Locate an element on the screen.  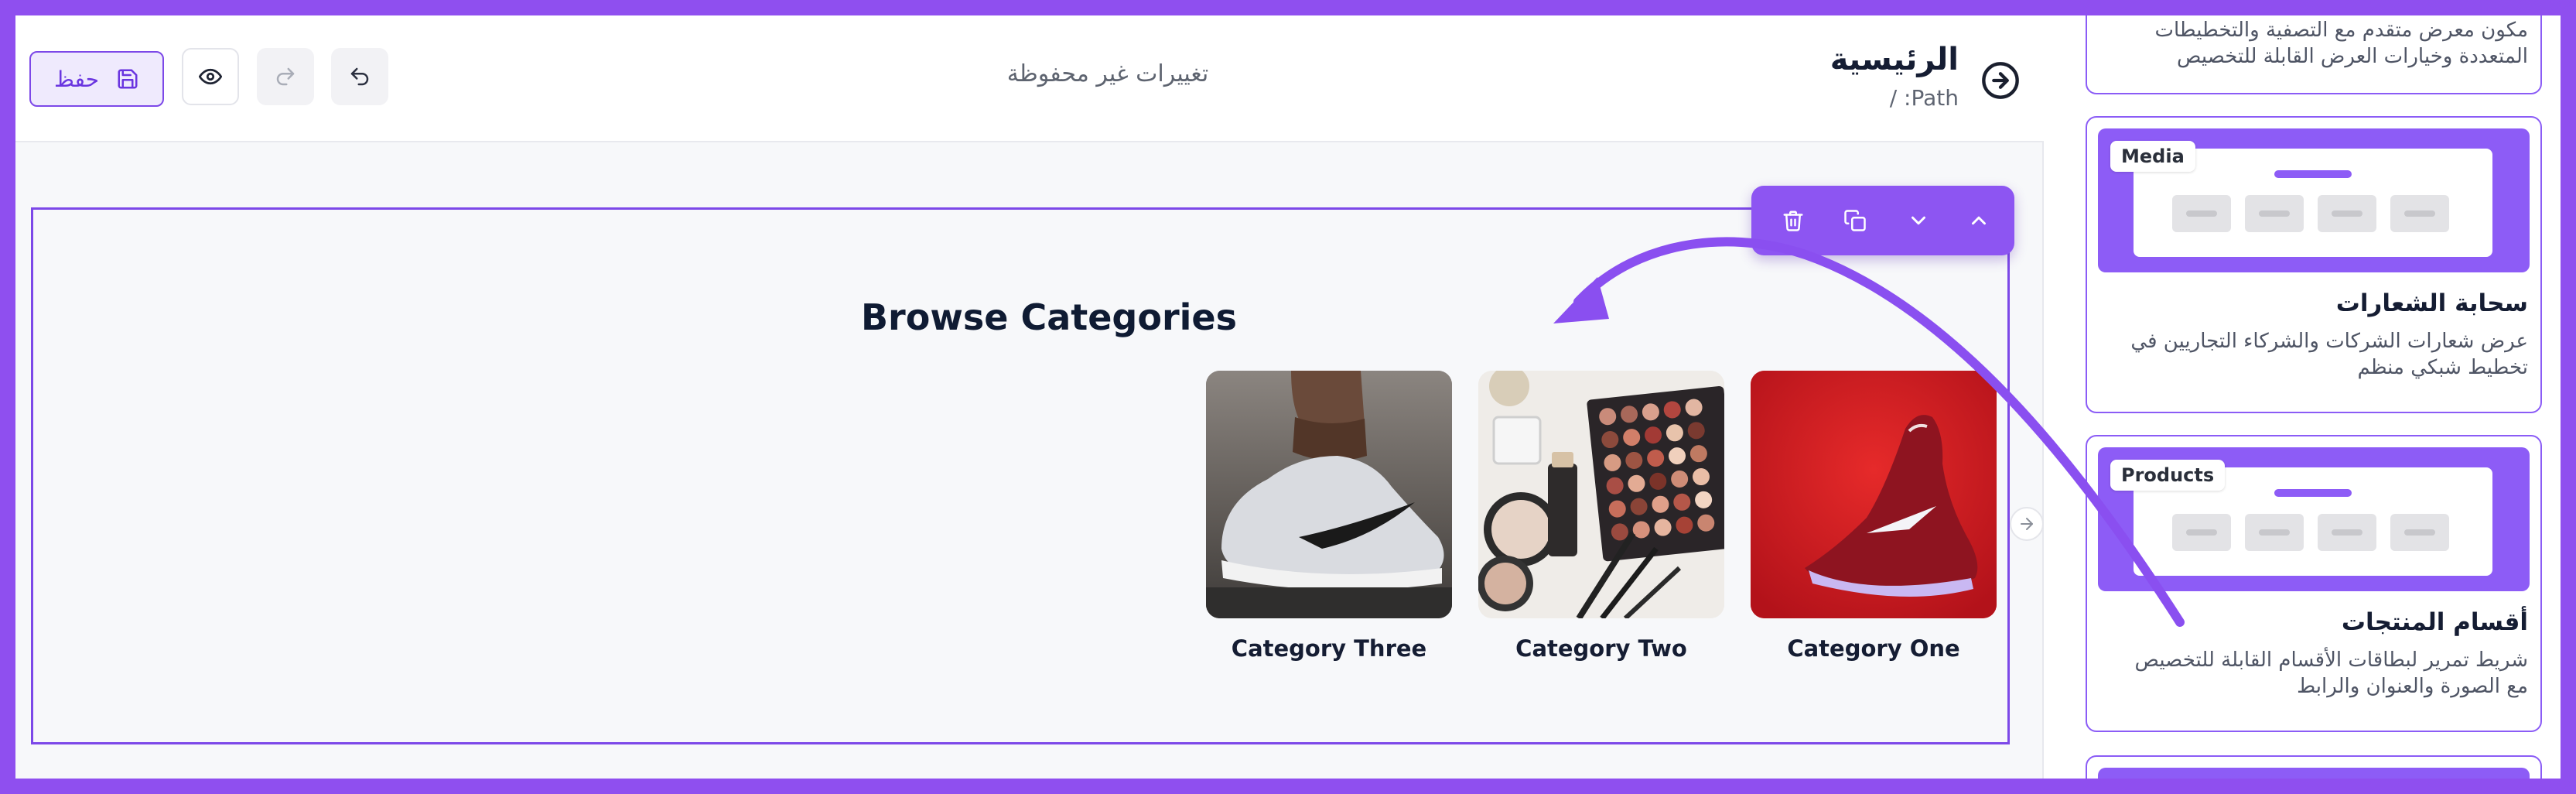
makeup-illustration is located at coordinates (1601, 494).